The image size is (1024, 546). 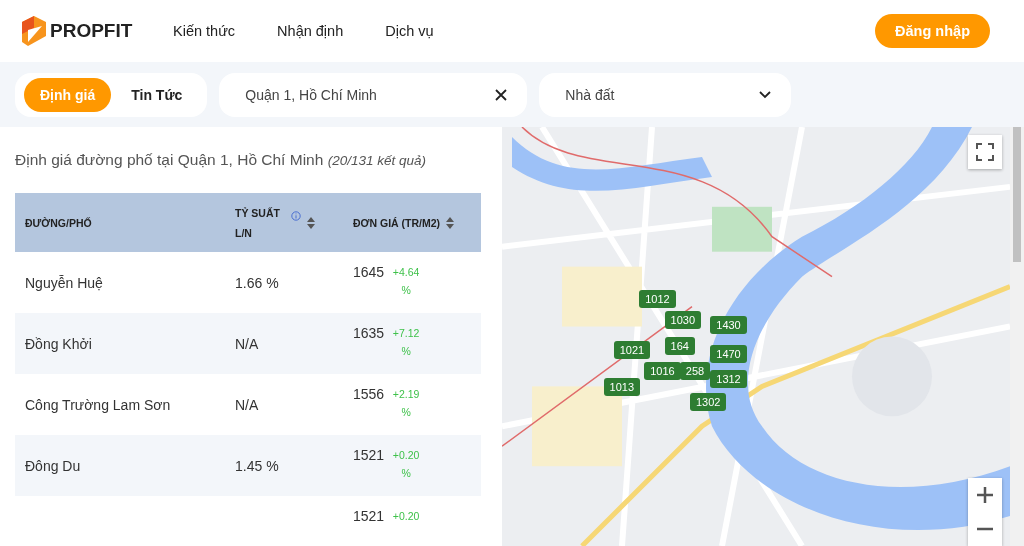 What do you see at coordinates (369, 272) in the screenshot?
I see `price-value: 1645` at bounding box center [369, 272].